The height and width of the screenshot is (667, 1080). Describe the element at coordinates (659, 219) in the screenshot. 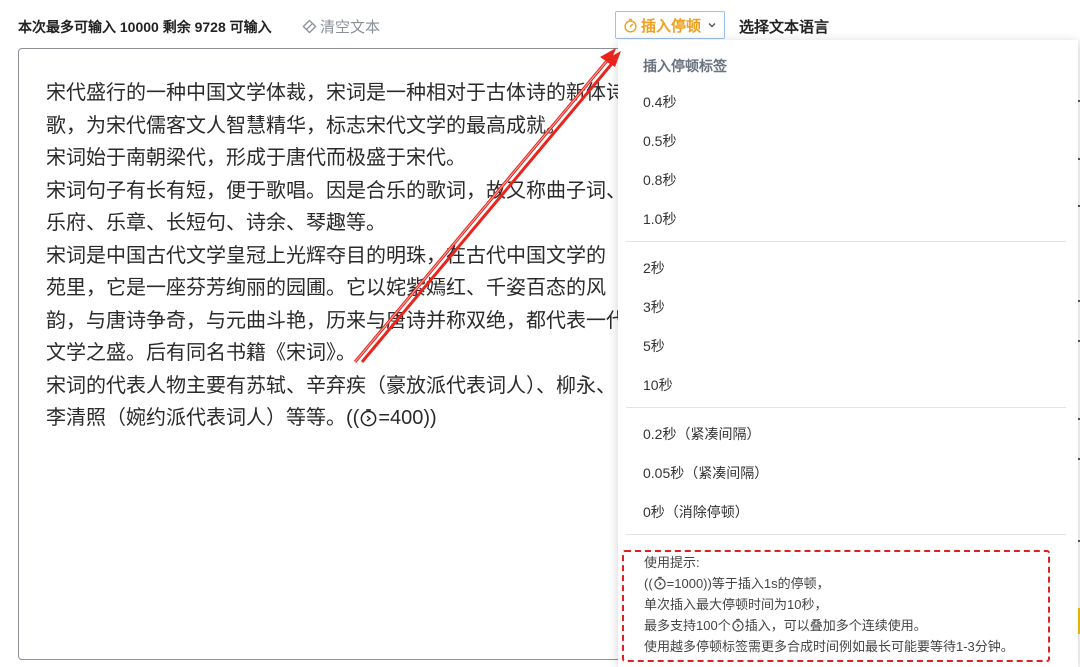

I see `pause-option-1.0s: 1.0秒` at that location.